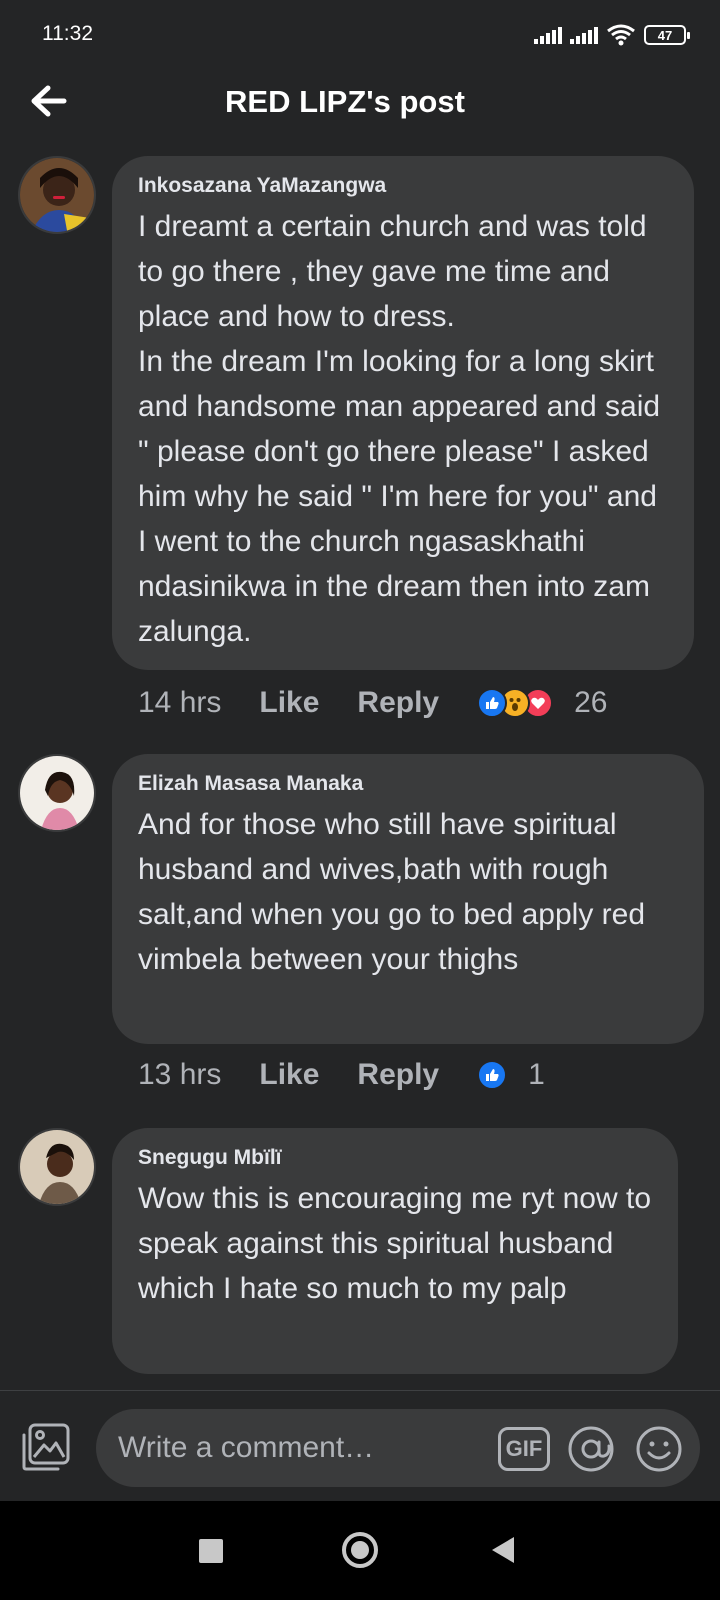 The width and height of the screenshot is (720, 1600). What do you see at coordinates (621, 35) in the screenshot?
I see `wifi-icon` at bounding box center [621, 35].